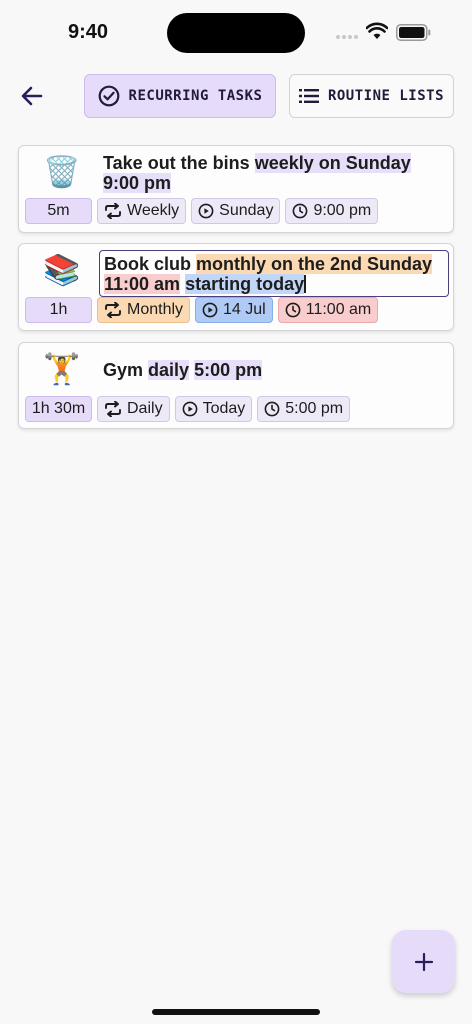  I want to click on duration-chip: 1h 30m, so click(58, 409).